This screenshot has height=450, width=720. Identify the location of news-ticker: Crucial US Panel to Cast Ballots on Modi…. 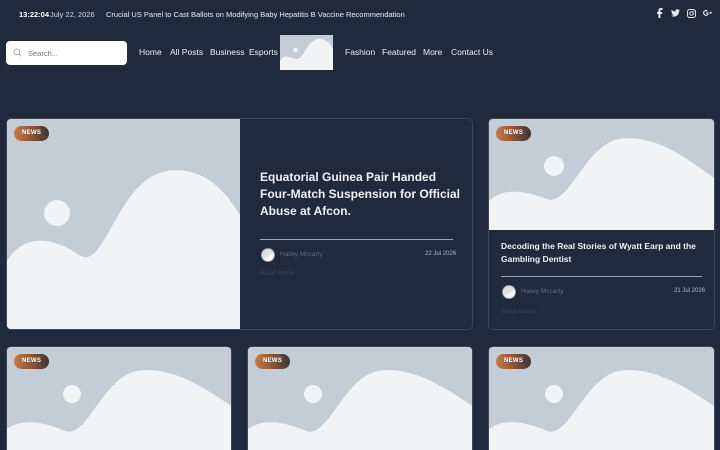
(255, 14).